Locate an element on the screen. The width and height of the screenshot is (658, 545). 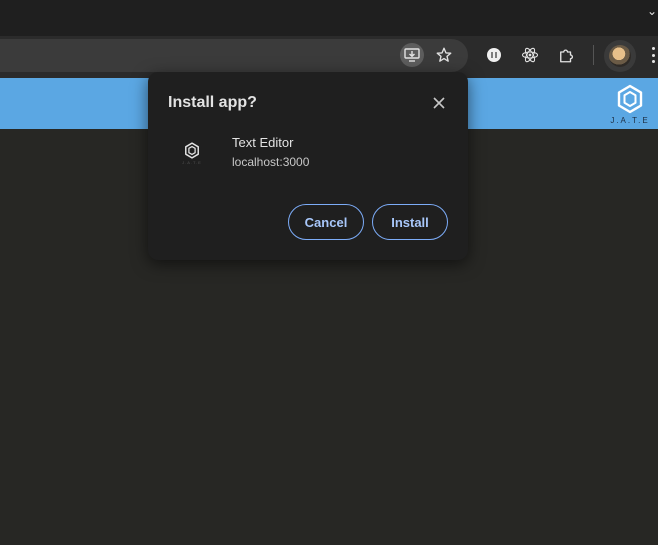
app-logo: J.A.T.E is located at coordinates (630, 106).